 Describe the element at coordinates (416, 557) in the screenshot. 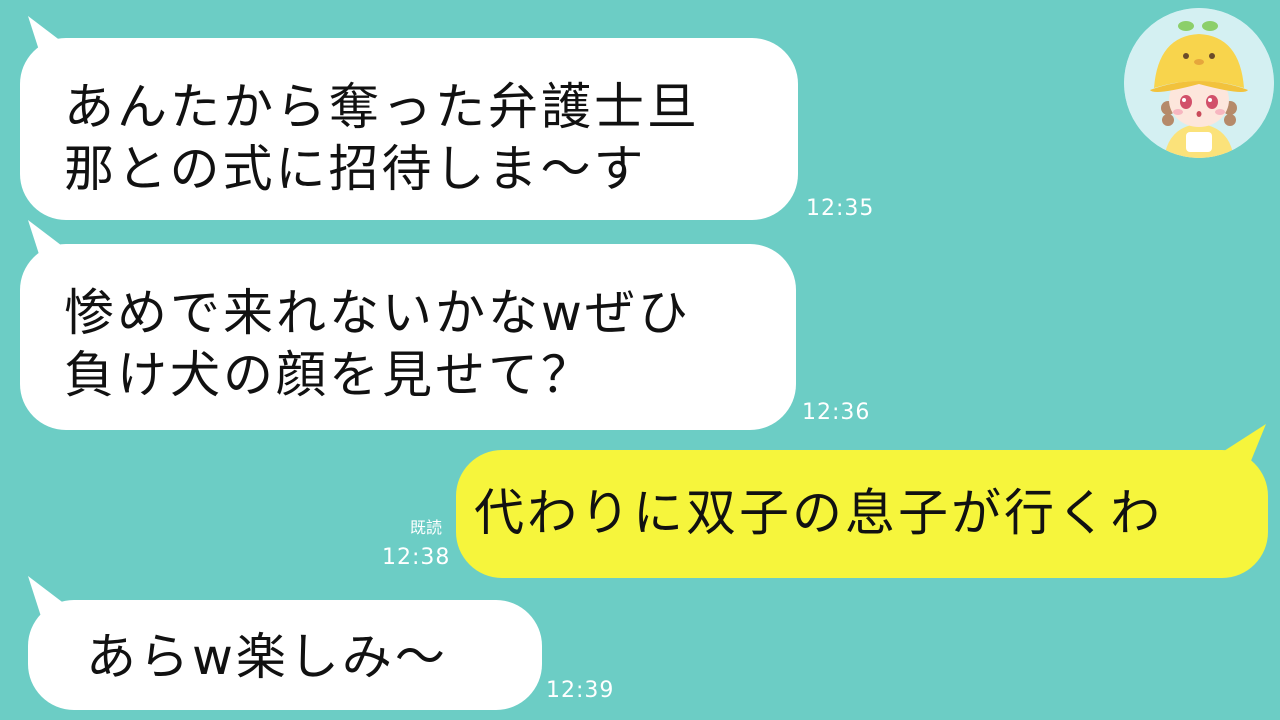

I see `message-timestamp: 12:38` at that location.